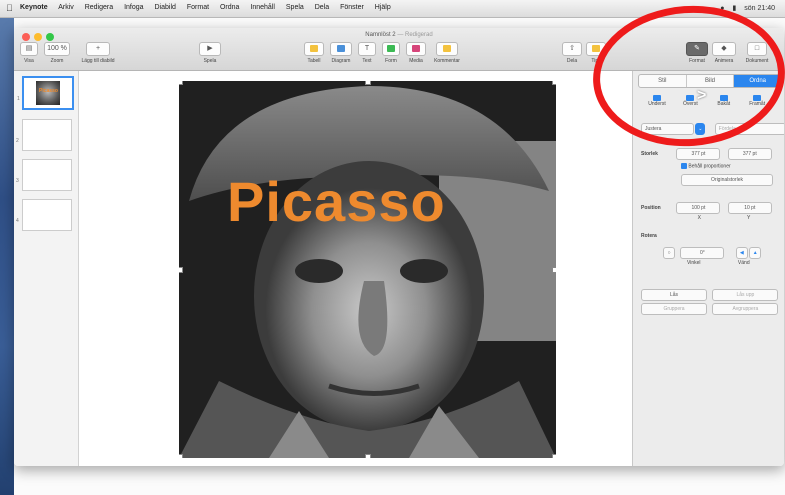 The height and width of the screenshot is (495, 785). What do you see at coordinates (66, 7) in the screenshot?
I see `menu-arkiv: Arkiv` at bounding box center [66, 7].